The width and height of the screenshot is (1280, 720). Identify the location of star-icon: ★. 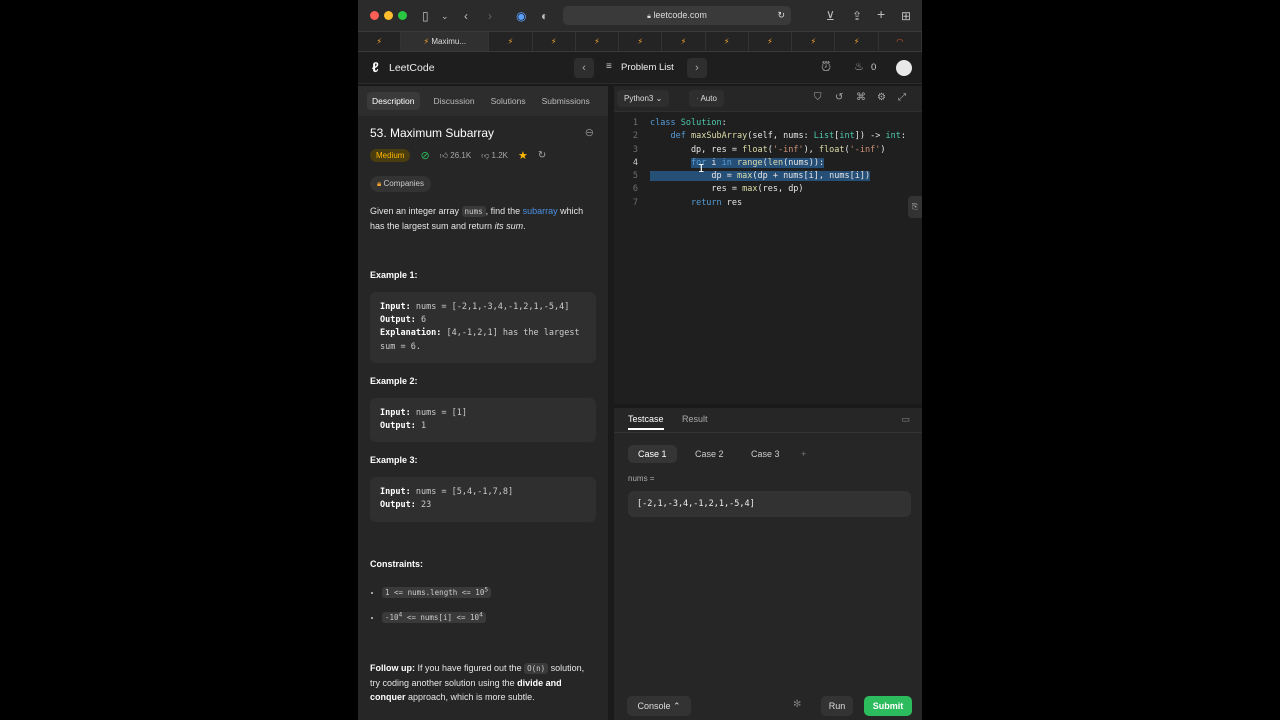
(523, 155).